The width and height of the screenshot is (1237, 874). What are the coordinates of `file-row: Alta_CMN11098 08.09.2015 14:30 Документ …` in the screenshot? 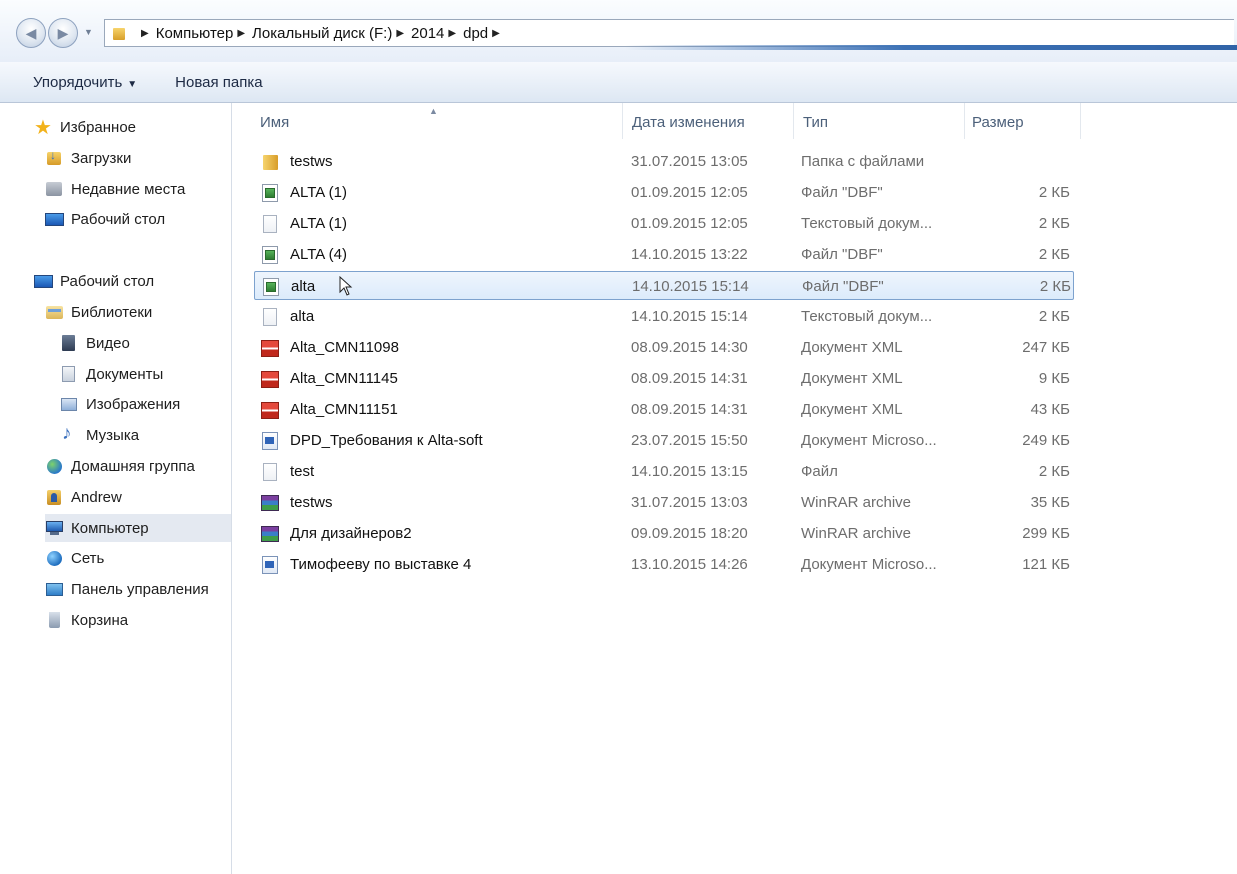 It's located at (664, 347).